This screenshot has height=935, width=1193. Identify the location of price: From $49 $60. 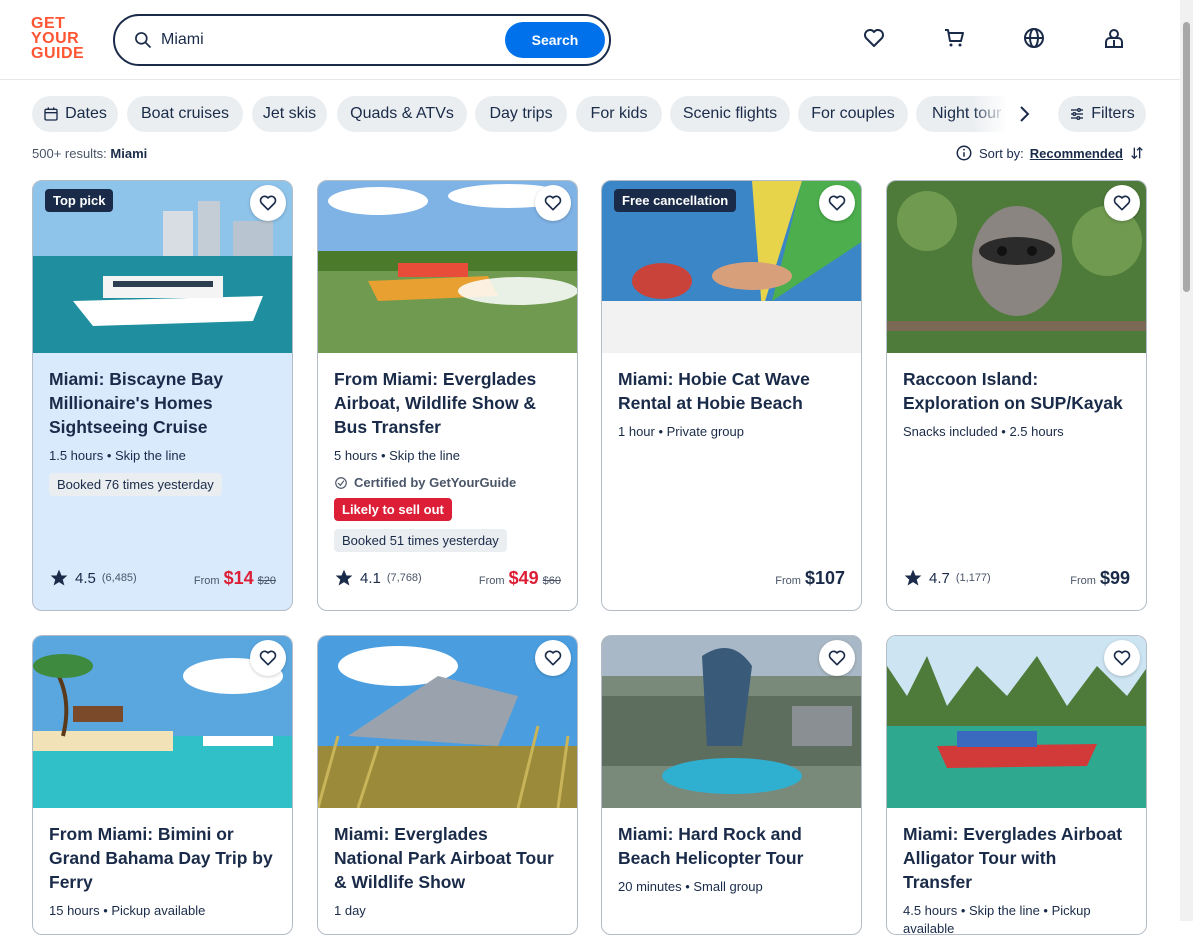
(519, 578).